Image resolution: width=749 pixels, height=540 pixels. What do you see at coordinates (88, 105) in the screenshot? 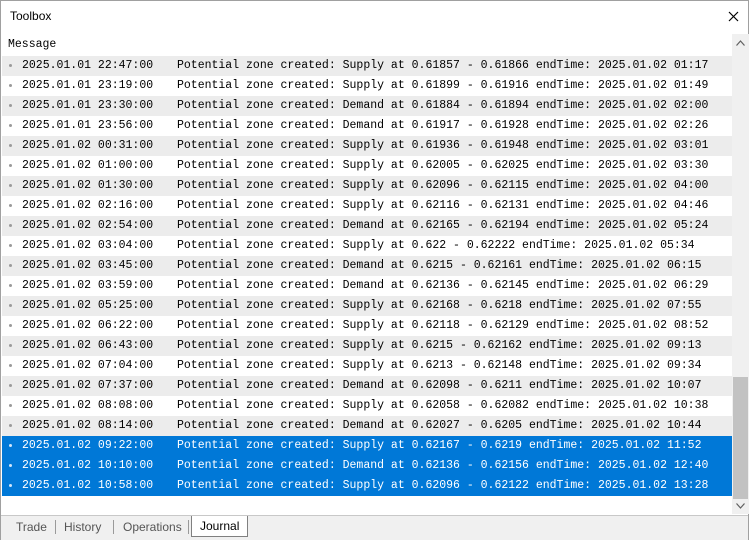
I see `log-time: 2025.01.01 23:30:00` at bounding box center [88, 105].